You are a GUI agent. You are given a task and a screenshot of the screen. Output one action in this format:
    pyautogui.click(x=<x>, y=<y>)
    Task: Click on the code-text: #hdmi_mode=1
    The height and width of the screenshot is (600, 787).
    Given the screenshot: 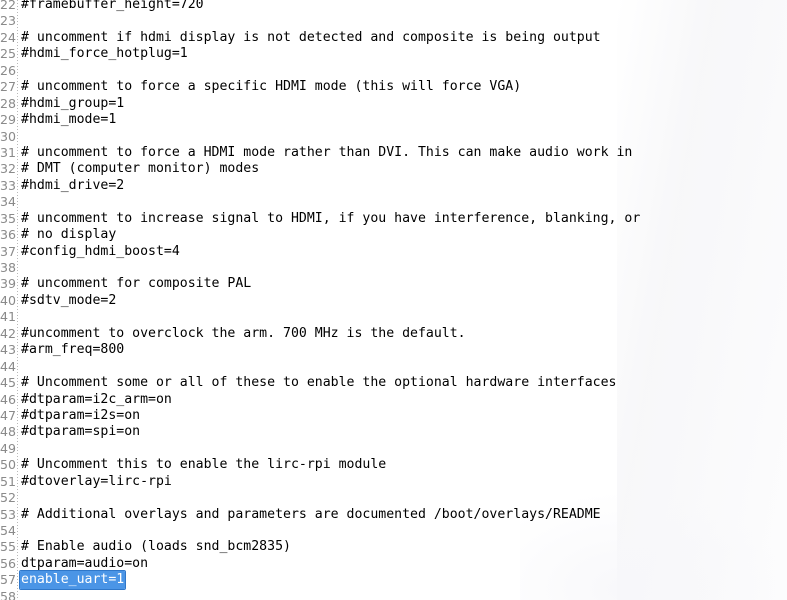 What is the action you would take?
    pyautogui.click(x=68, y=120)
    